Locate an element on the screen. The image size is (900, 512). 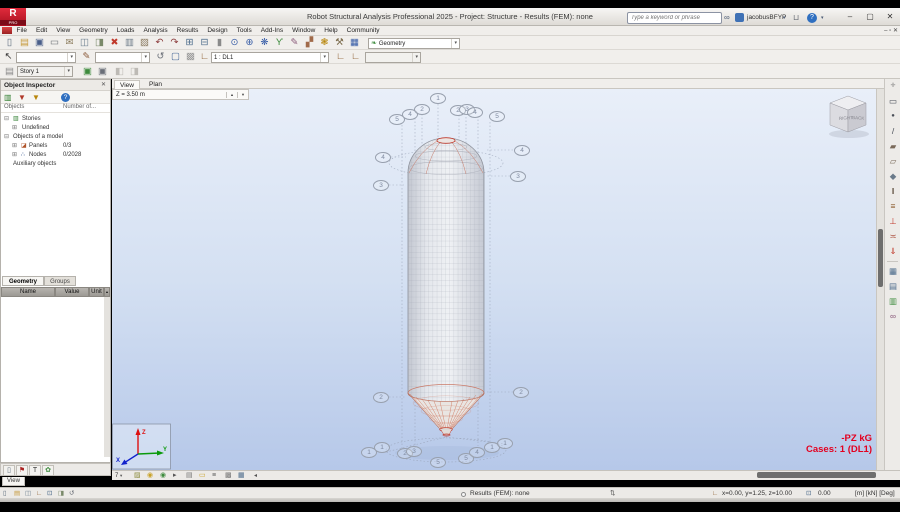
analysis-branch-icon: ϒ is located at coordinates (279, 42).